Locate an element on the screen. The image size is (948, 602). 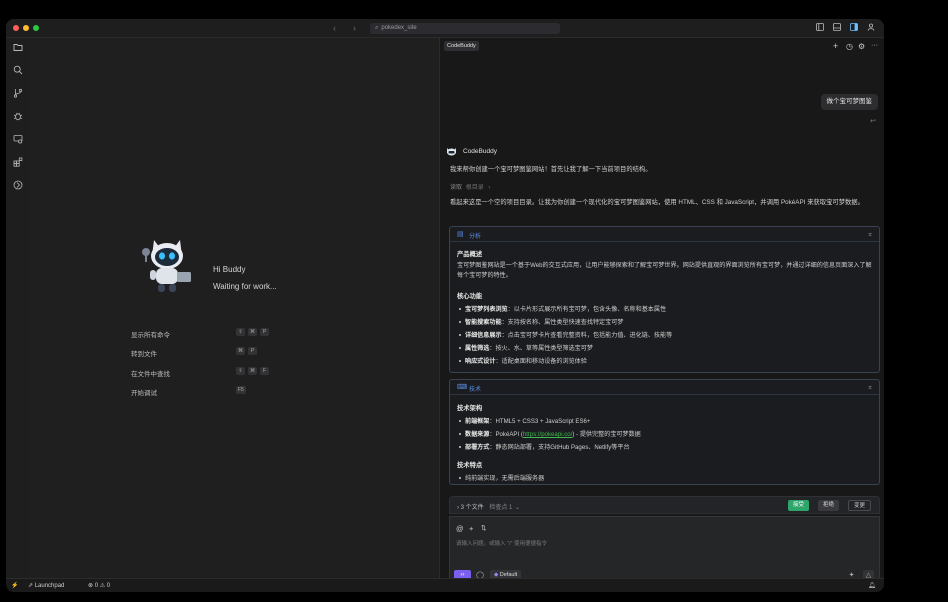
undo-icon: ↩ is located at coordinates (873, 121).